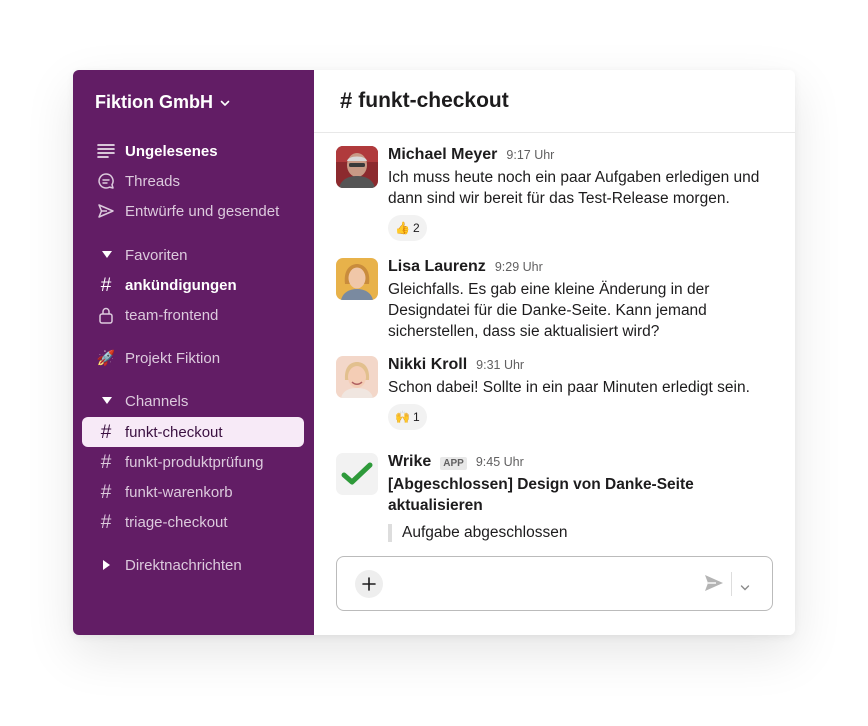  Describe the element at coordinates (402, 417) in the screenshot. I see `raised-hands-icon: 🙌` at that location.